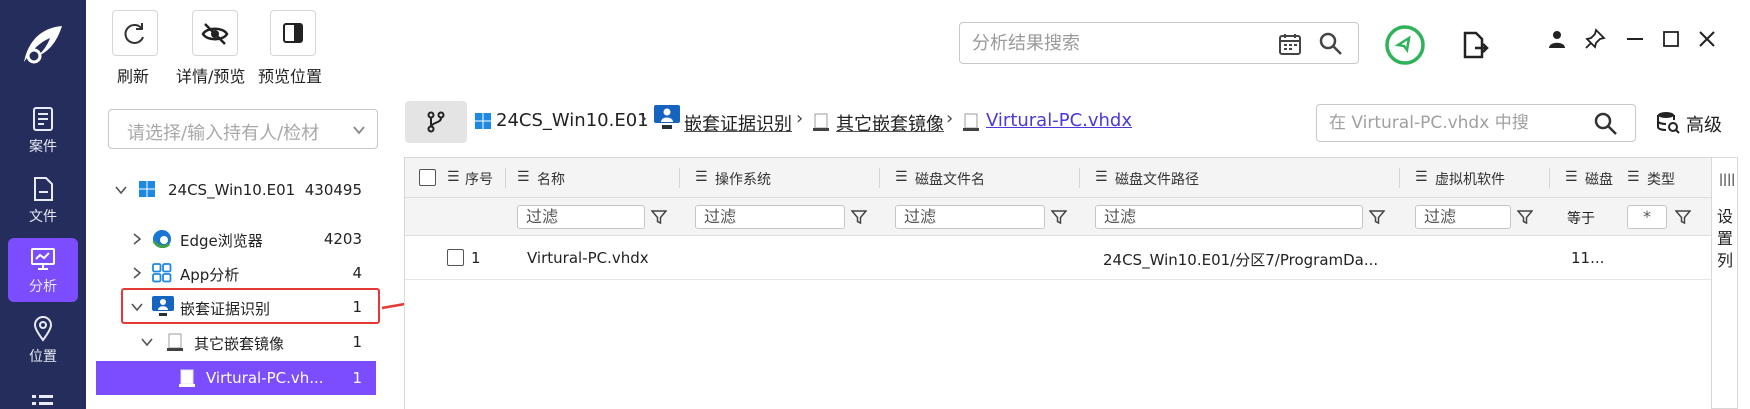  I want to click on scoped-search-input, so click(1456, 123).